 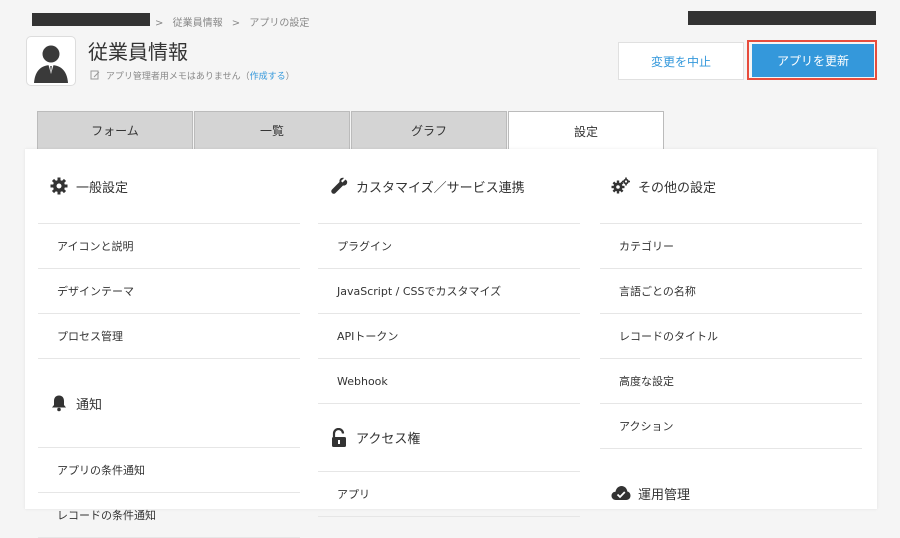 What do you see at coordinates (449, 438) in the screenshot?
I see `section-access: アクセス権` at bounding box center [449, 438].